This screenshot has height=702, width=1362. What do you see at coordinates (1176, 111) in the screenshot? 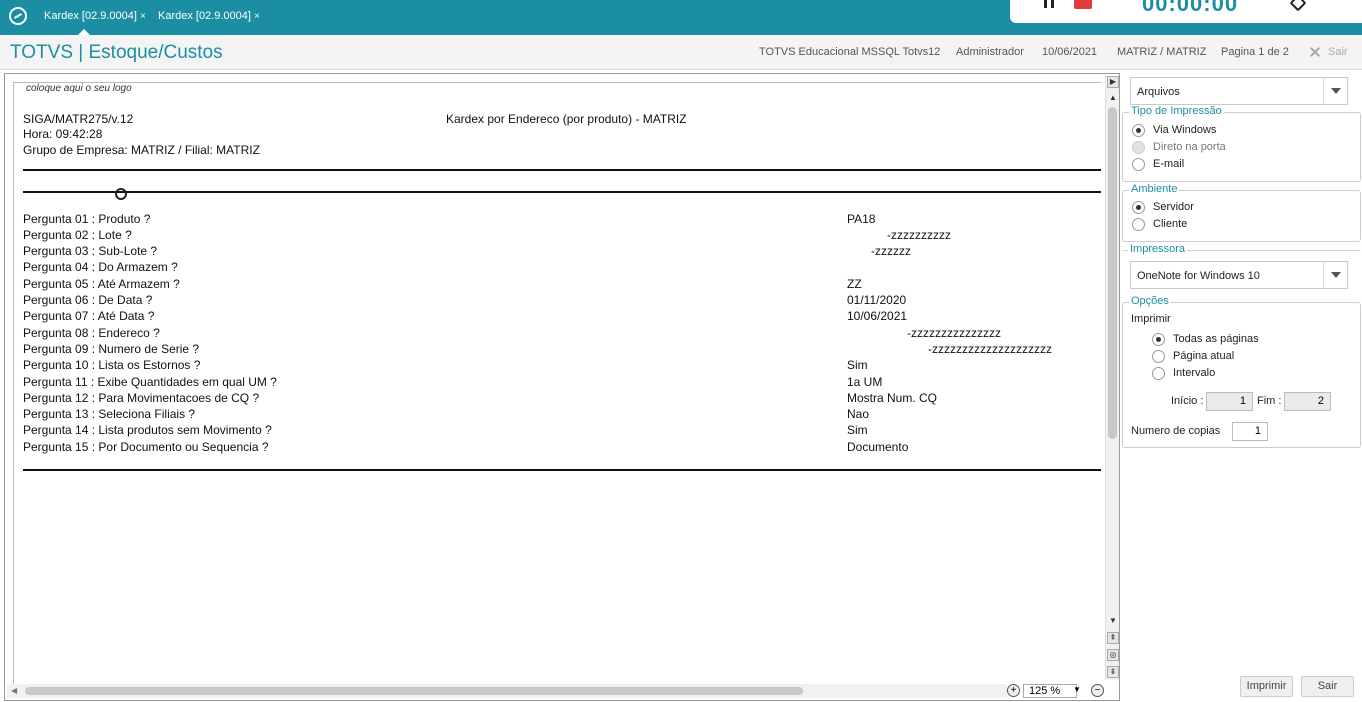
I see `group-title: Tipo de Impressão` at bounding box center [1176, 111].